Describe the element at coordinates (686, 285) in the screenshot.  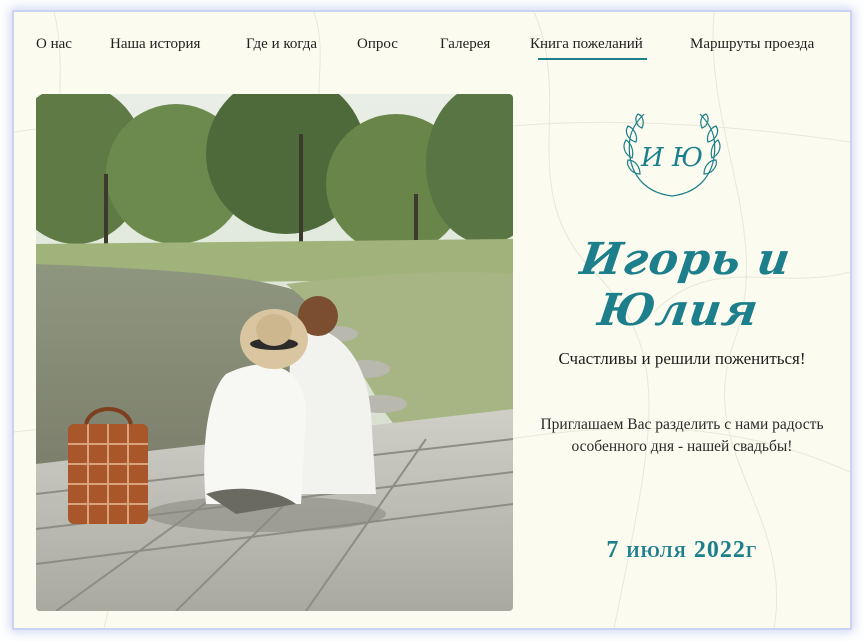
I see `couple-names: Игорь и Юлия` at that location.